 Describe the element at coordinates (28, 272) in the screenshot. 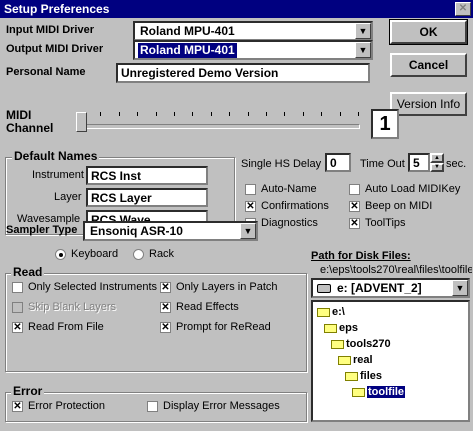

I see `read-title: Read` at that location.